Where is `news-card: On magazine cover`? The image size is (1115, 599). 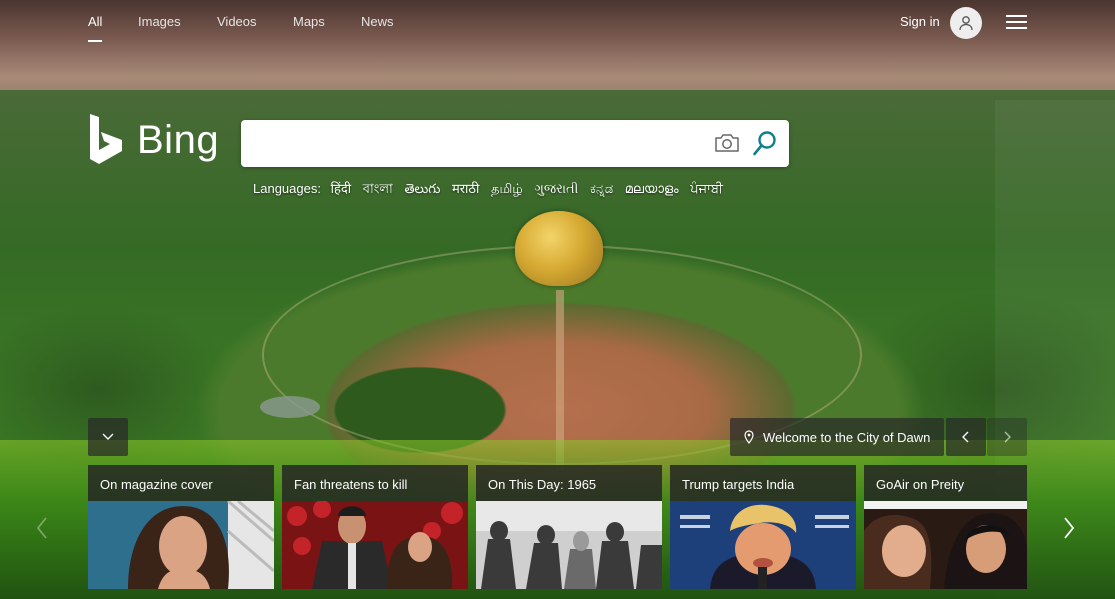 news-card: On magazine cover is located at coordinates (181, 527).